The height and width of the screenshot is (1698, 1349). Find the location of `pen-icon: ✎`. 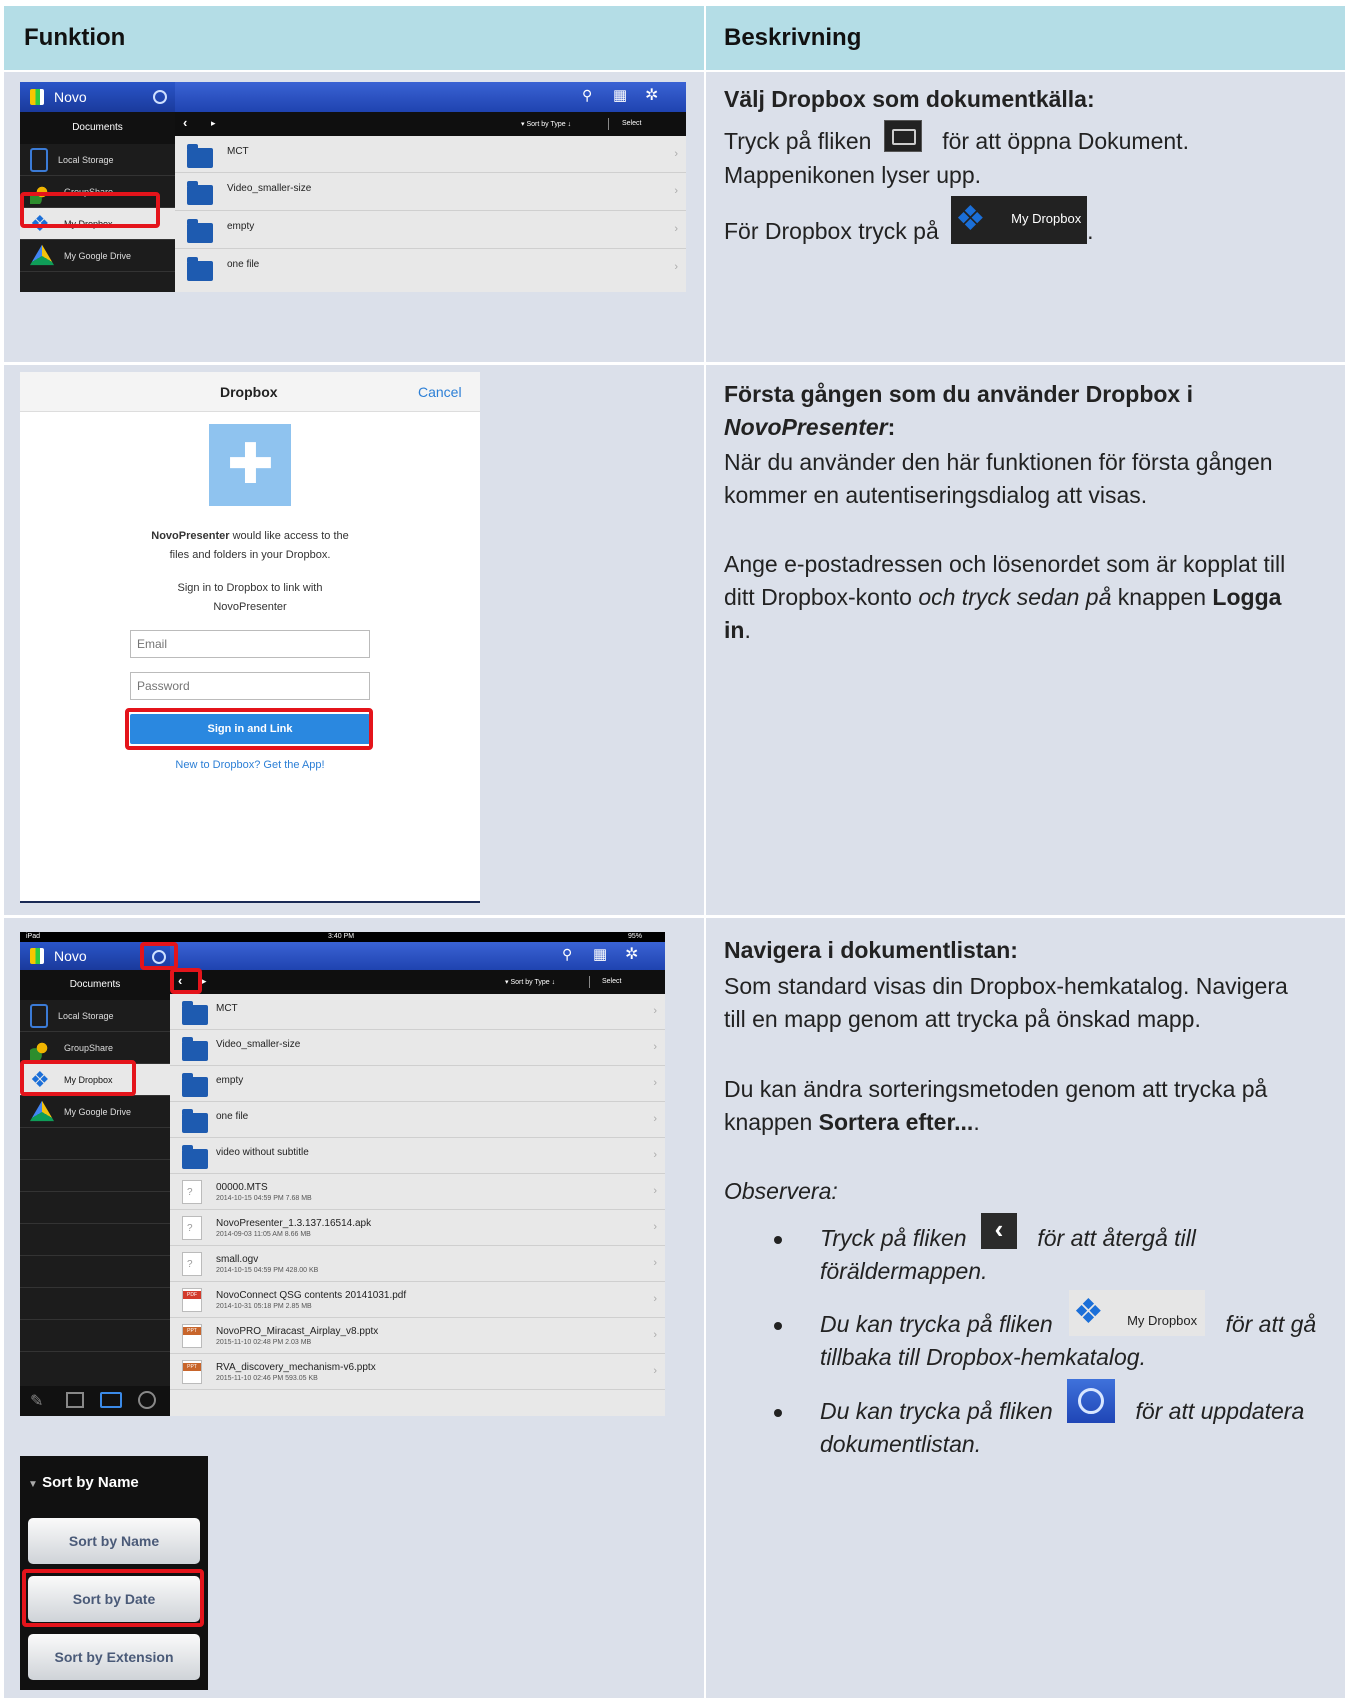

pen-icon: ✎ is located at coordinates (36, 1401).